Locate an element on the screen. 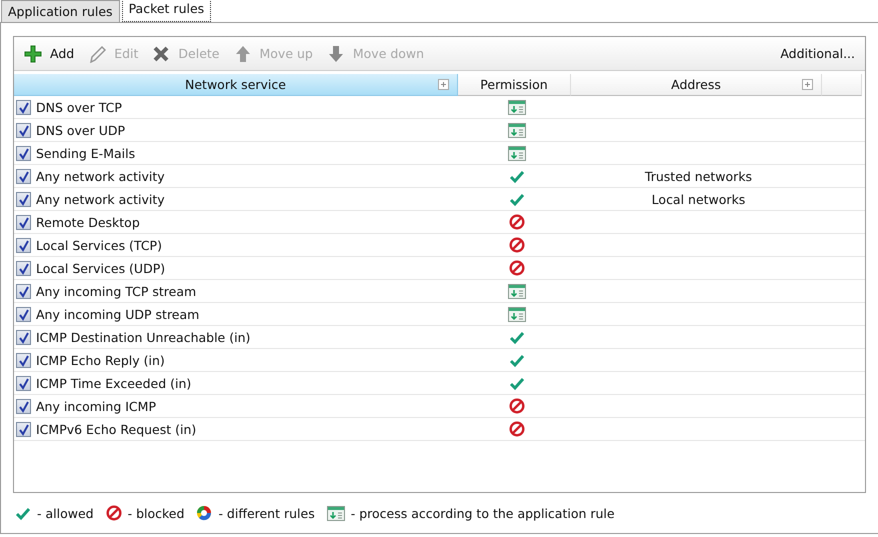 The image size is (878, 537). table-row: DNS over TCP is located at coordinates (439, 107).